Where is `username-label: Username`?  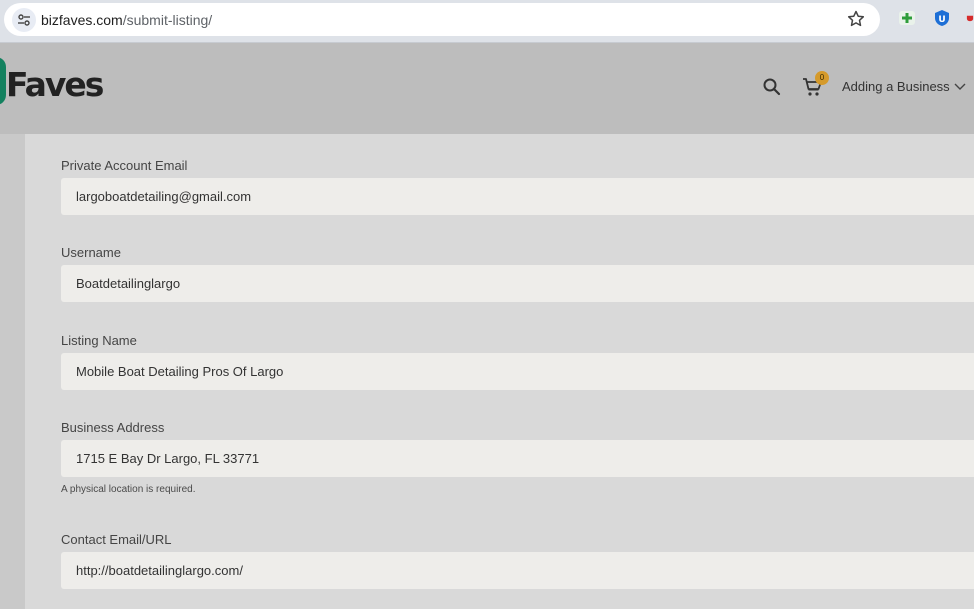 username-label: Username is located at coordinates (91, 252).